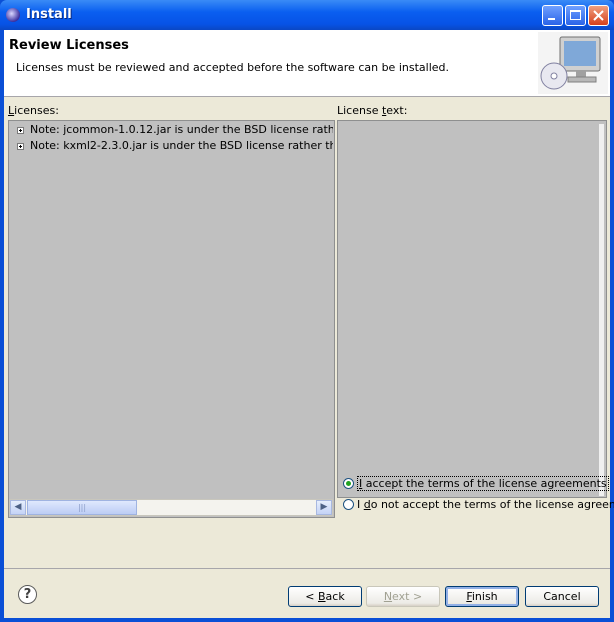  I want to click on decline-radio-mnemonic: d, so click(367, 504).